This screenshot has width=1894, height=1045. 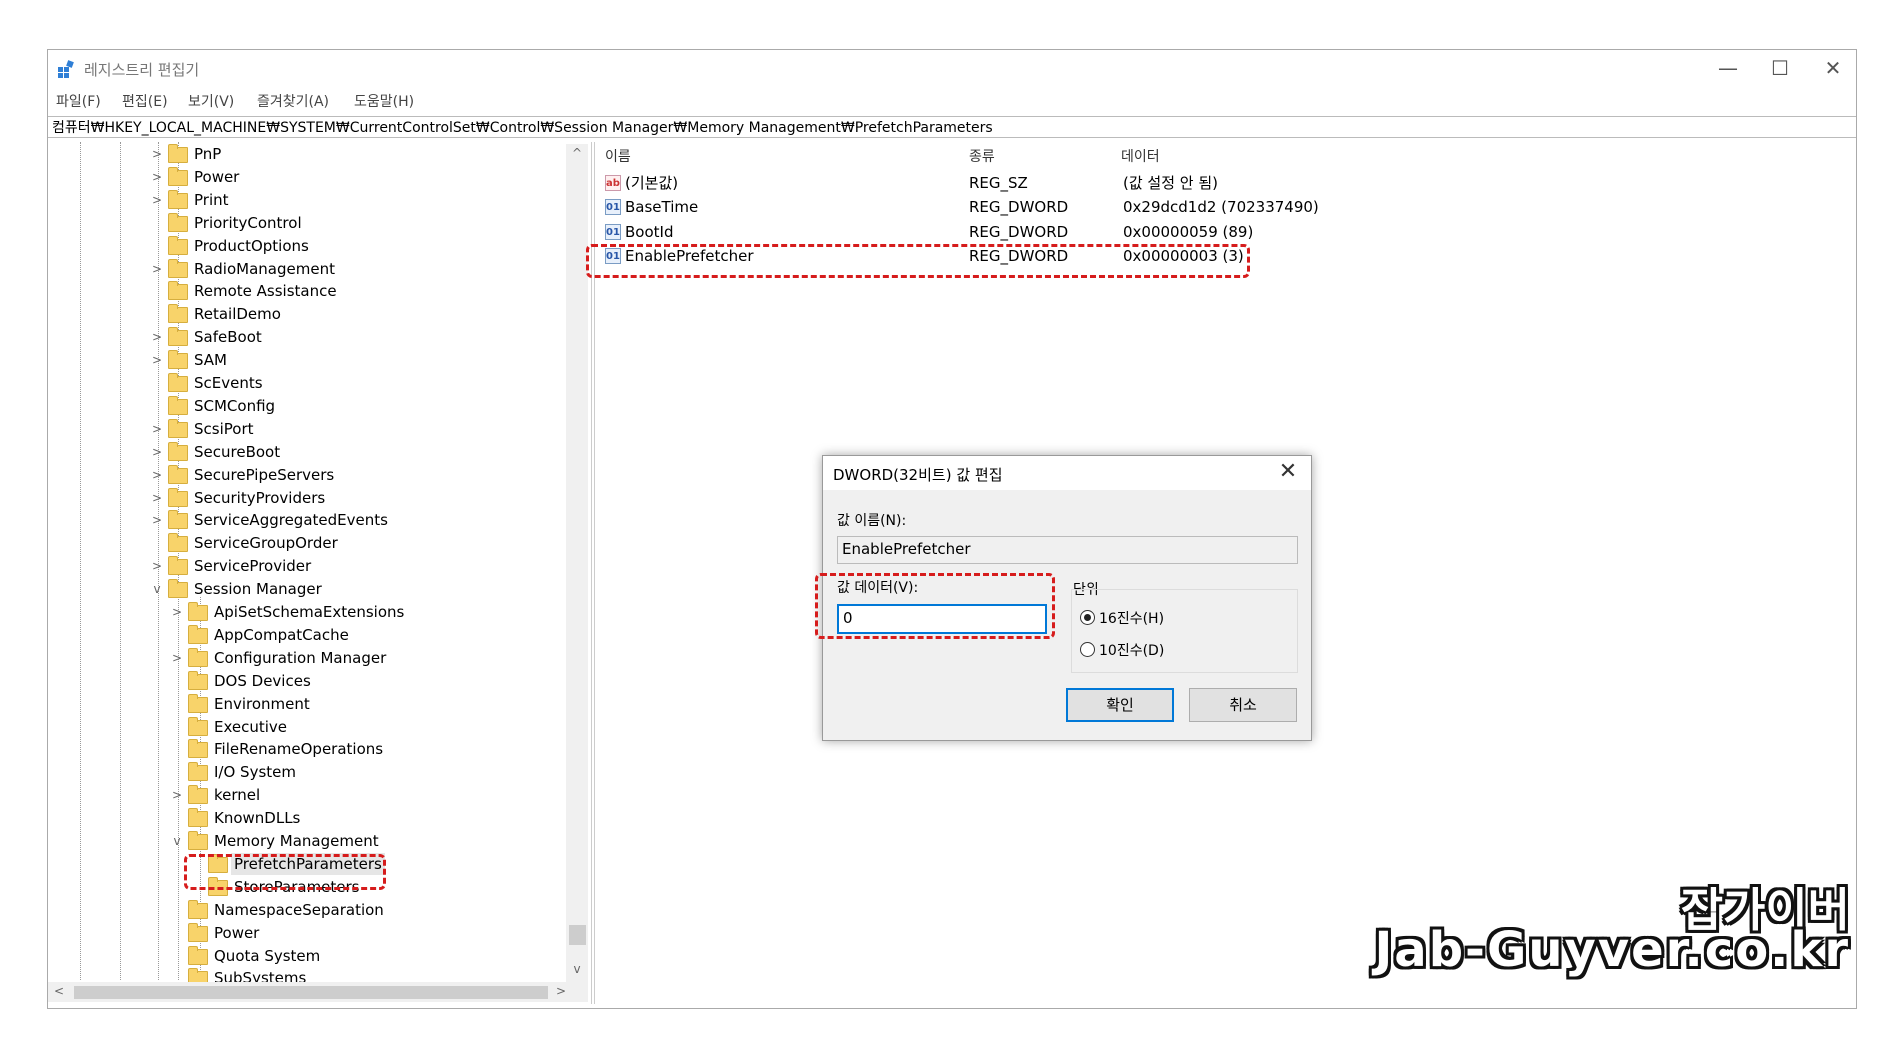 What do you see at coordinates (78, 101) in the screenshot?
I see `menu-file: 파일(F)` at bounding box center [78, 101].